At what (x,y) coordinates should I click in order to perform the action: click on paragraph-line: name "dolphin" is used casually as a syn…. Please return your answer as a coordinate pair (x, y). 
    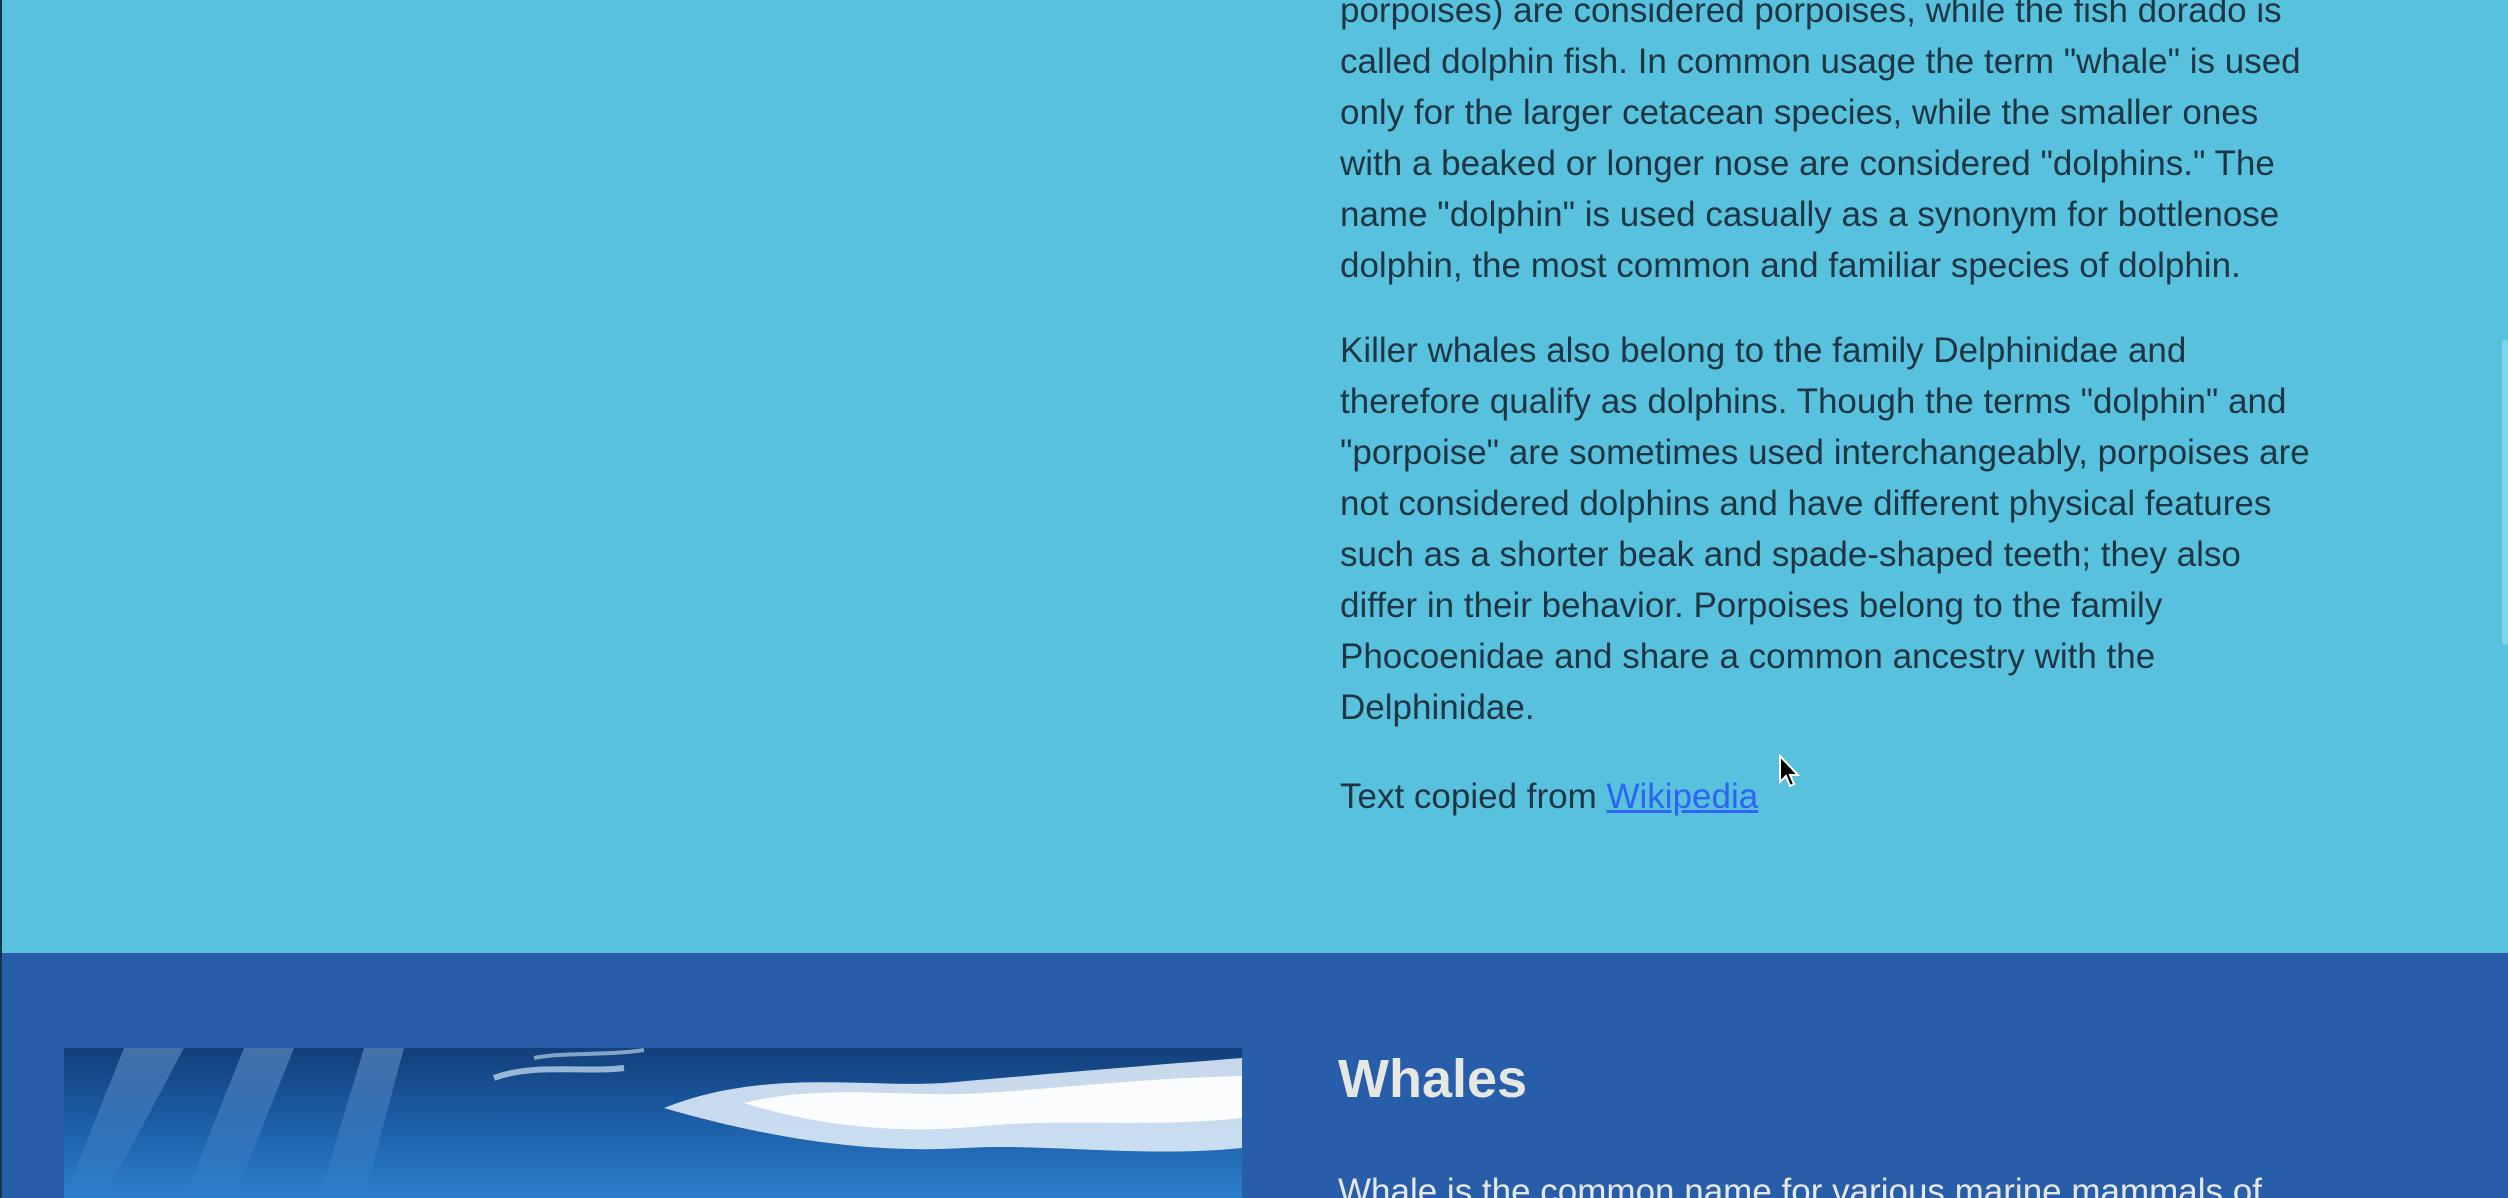
    Looking at the image, I should click on (1810, 214).